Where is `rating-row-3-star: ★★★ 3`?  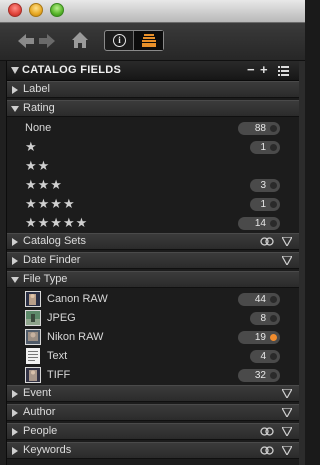
rating-row-3-star: ★★★ 3 is located at coordinates (153, 185).